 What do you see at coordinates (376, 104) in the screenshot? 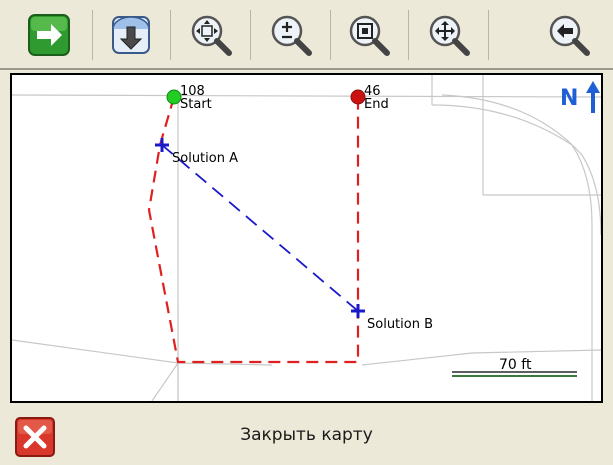
I see `end-label: End` at bounding box center [376, 104].